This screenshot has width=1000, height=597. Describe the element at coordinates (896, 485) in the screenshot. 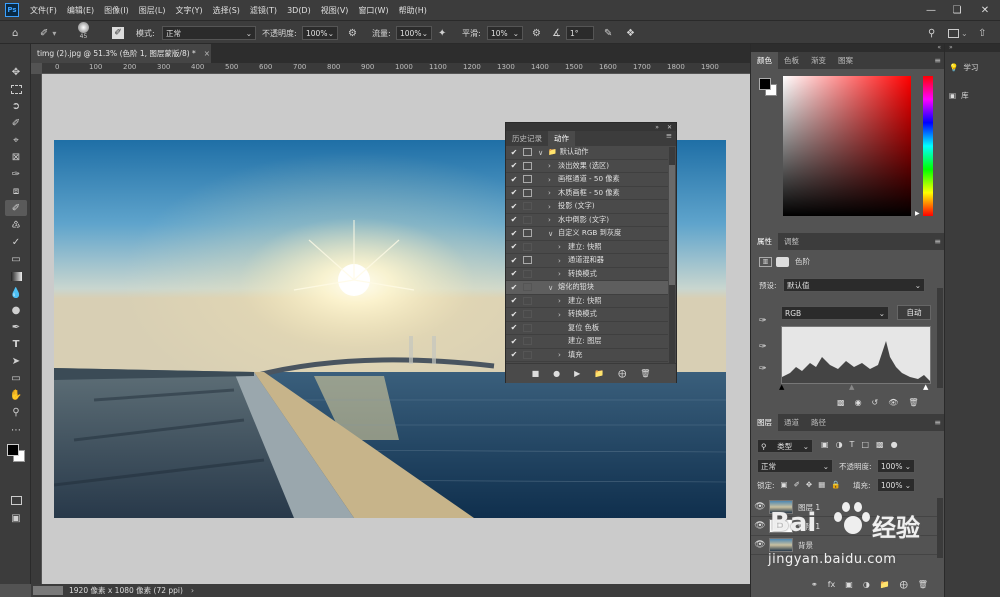

I see `fill-input: 100% ⌄` at that location.